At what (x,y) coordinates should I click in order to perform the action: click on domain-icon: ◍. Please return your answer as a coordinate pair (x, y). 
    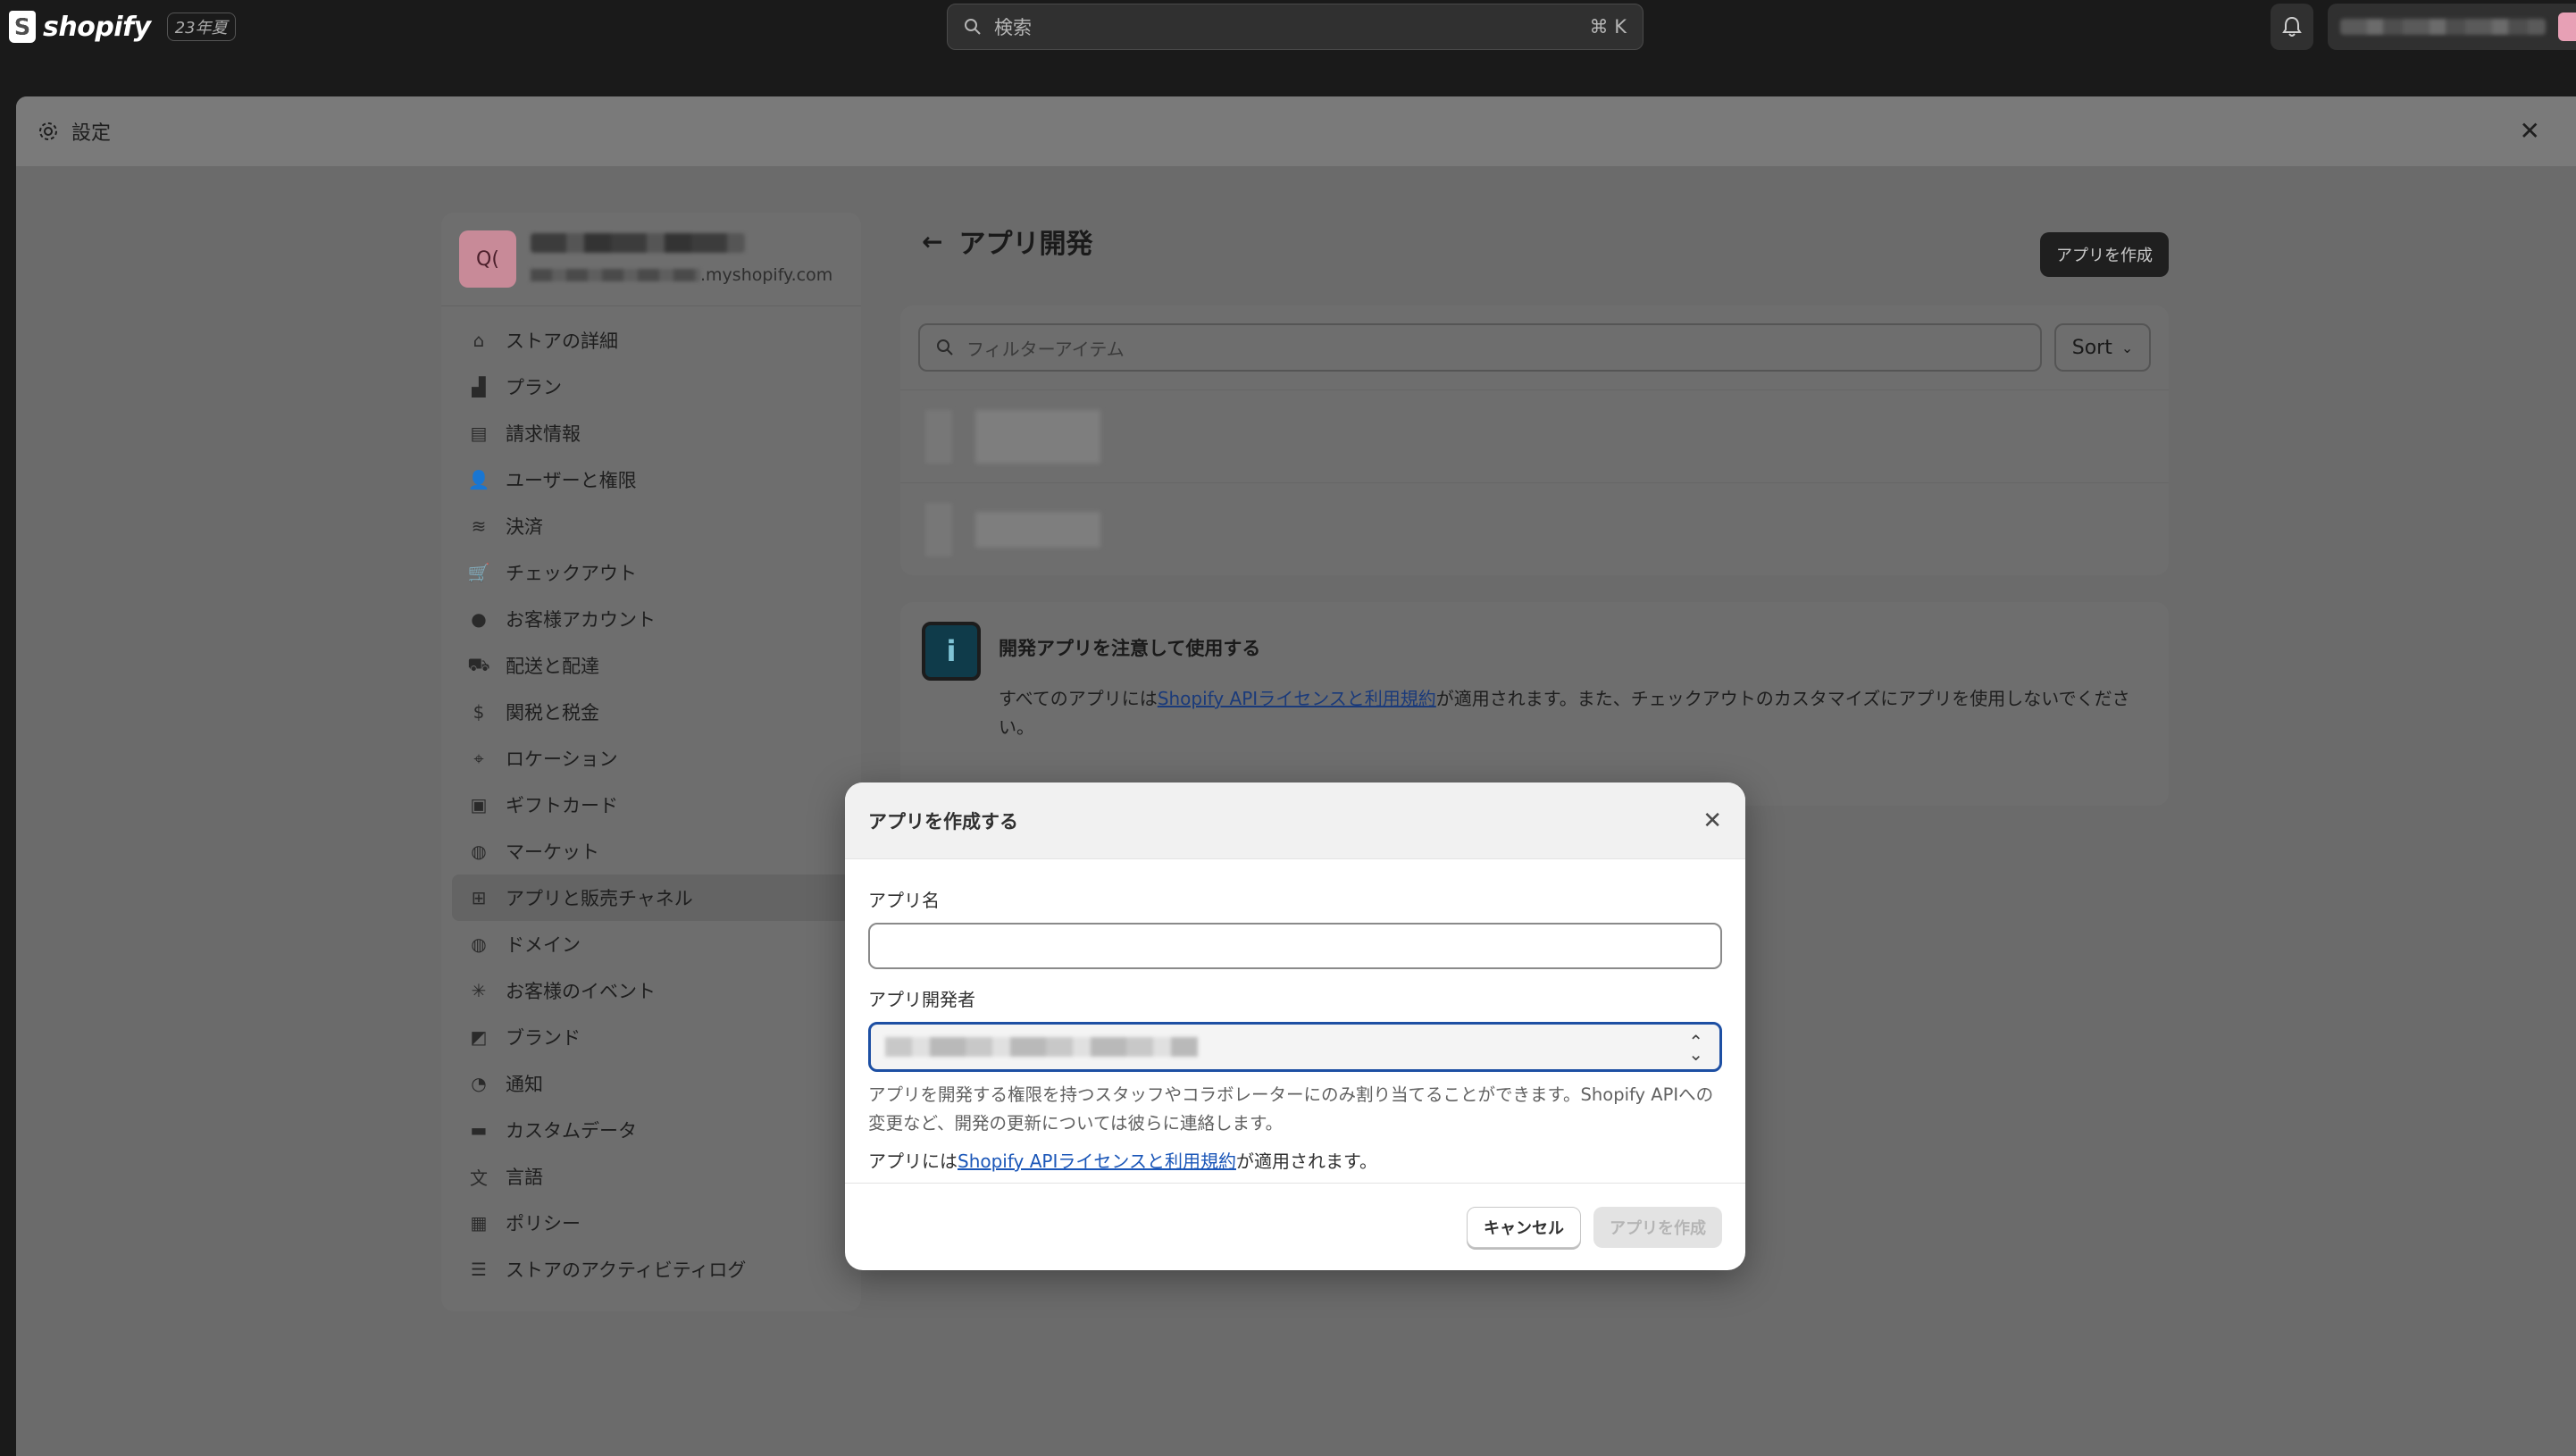
    Looking at the image, I should click on (479, 944).